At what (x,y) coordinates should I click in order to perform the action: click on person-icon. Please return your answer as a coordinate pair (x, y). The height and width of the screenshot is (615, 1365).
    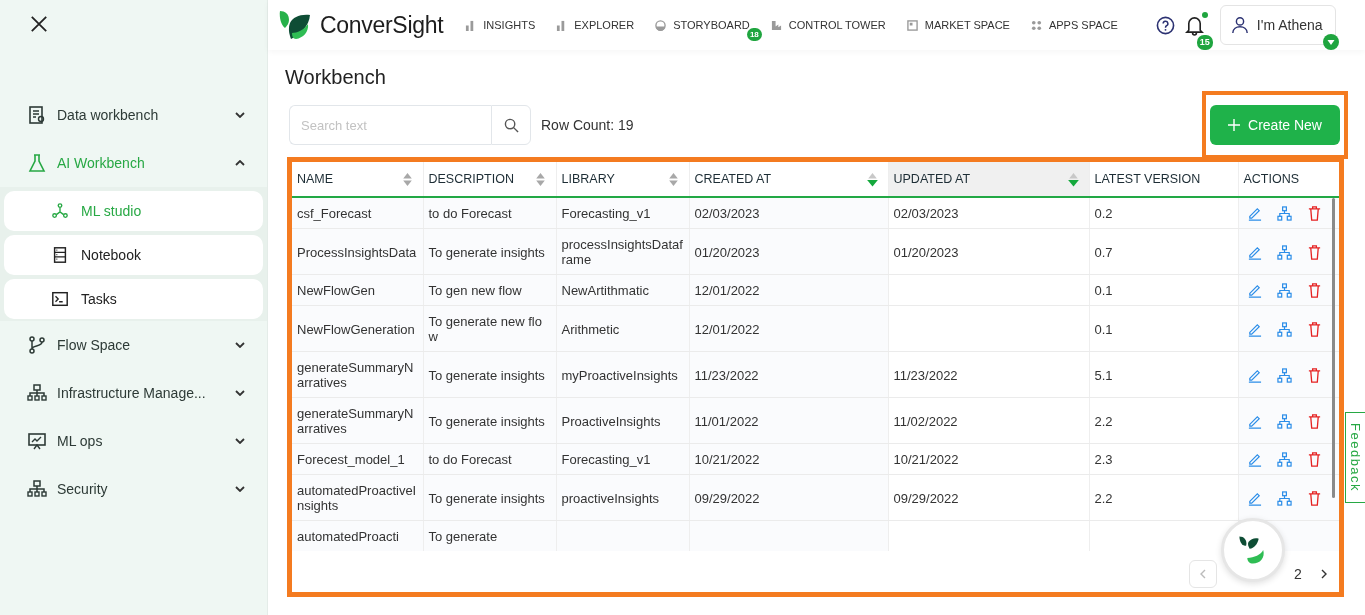
    Looking at the image, I should click on (1239, 25).